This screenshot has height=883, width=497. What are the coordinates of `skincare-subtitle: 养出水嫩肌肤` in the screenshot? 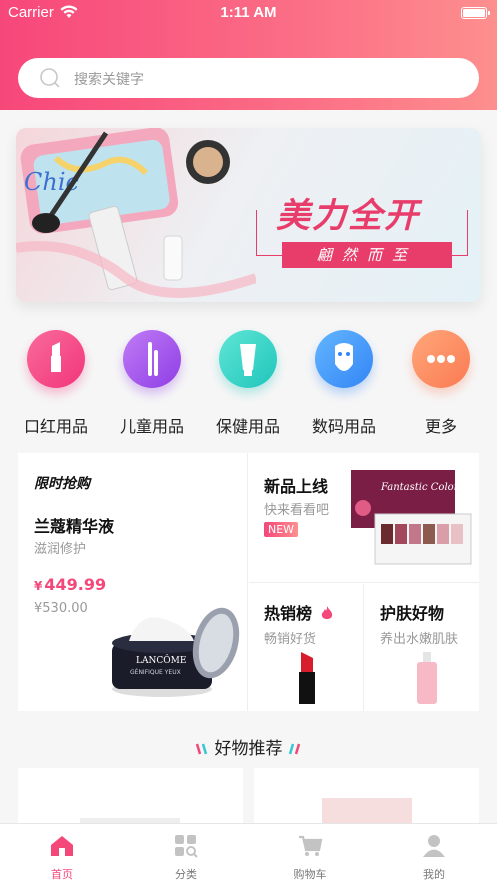 It's located at (419, 639).